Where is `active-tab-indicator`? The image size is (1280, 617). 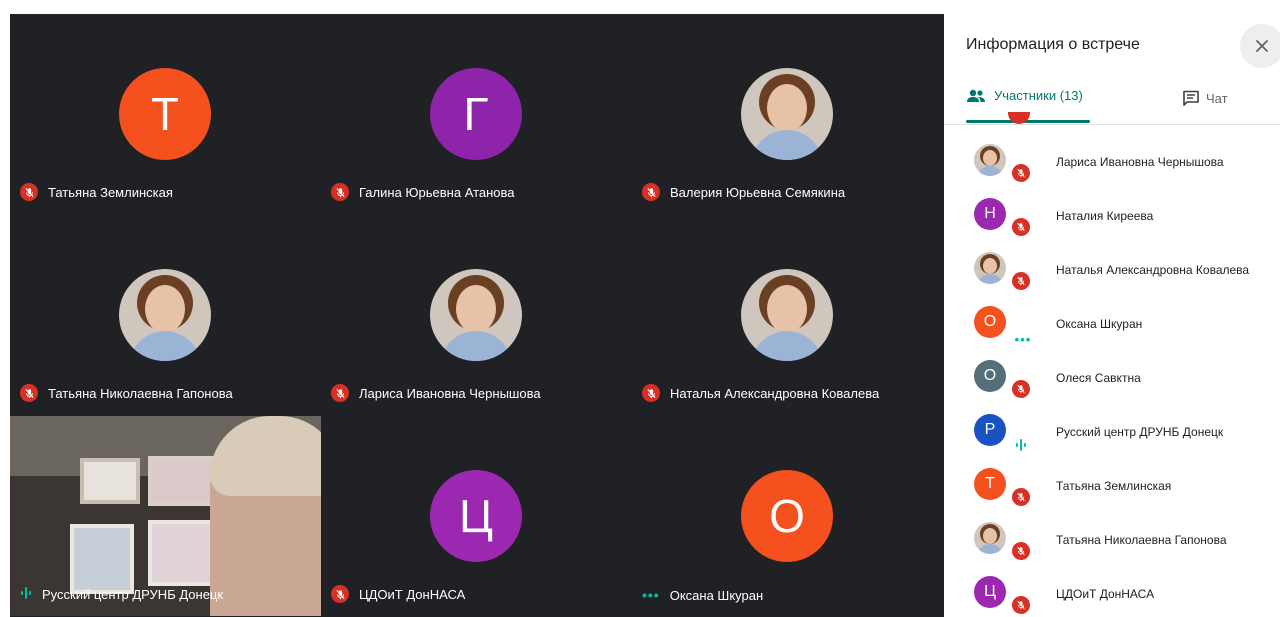 active-tab-indicator is located at coordinates (1028, 121).